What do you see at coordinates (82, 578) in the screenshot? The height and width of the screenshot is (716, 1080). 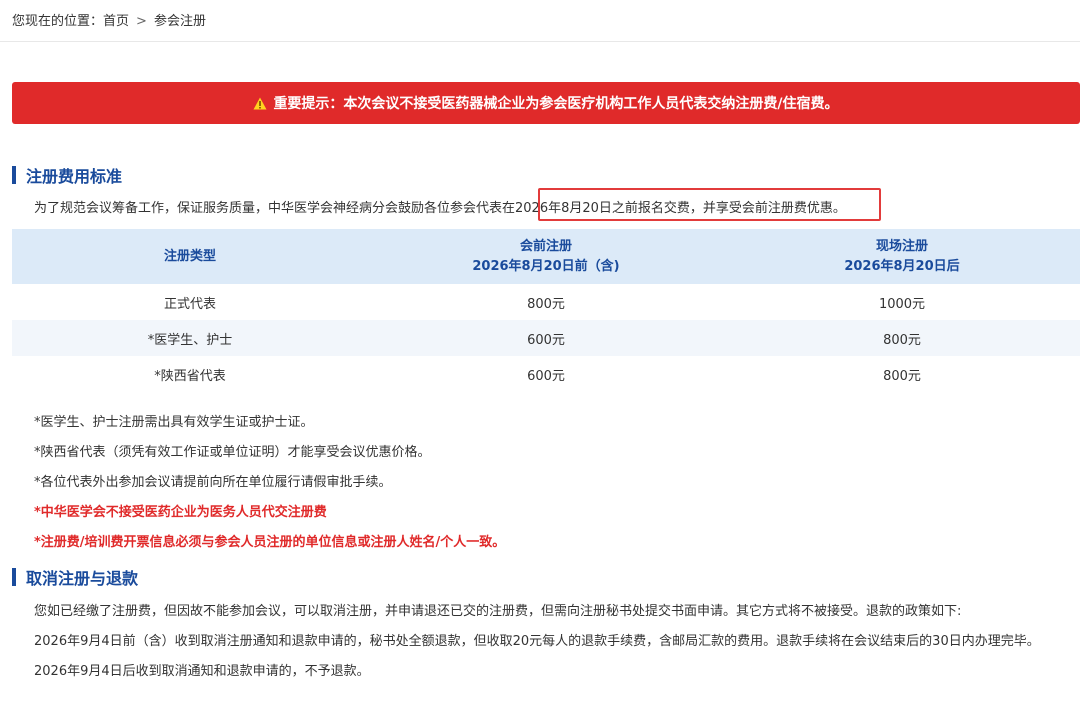 I see `cancel-section-title-text: 取消注册与退款` at bounding box center [82, 578].